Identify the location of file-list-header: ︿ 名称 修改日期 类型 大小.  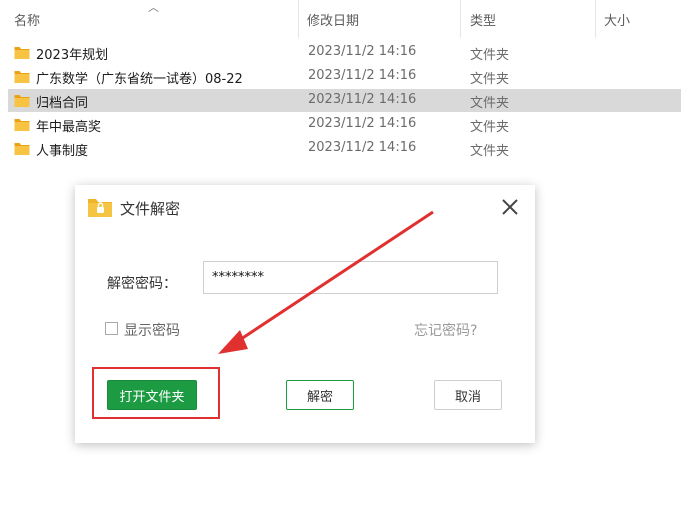
(340, 19).